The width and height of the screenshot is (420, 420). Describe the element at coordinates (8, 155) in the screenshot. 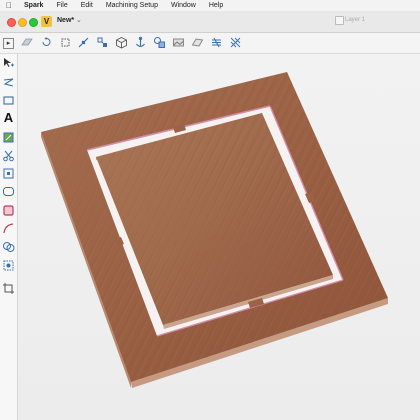

I see `scissors-icon` at that location.